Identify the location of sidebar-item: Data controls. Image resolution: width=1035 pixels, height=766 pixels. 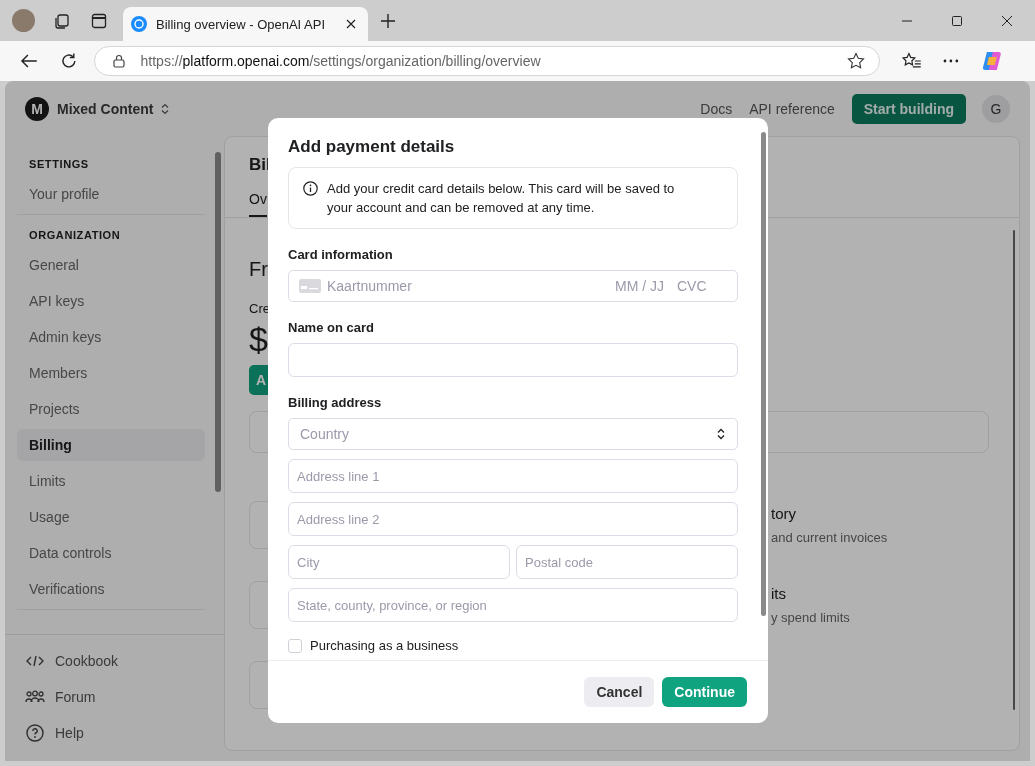
(111, 553).